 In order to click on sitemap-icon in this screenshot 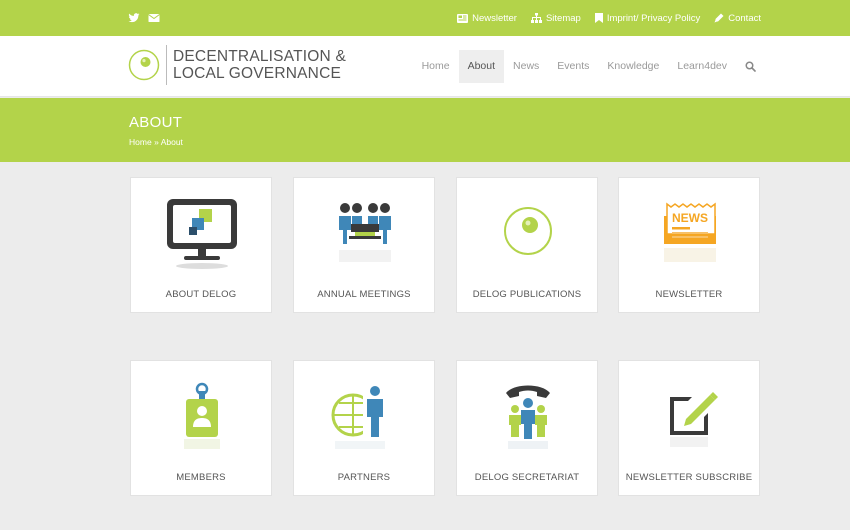, I will do `click(536, 18)`.